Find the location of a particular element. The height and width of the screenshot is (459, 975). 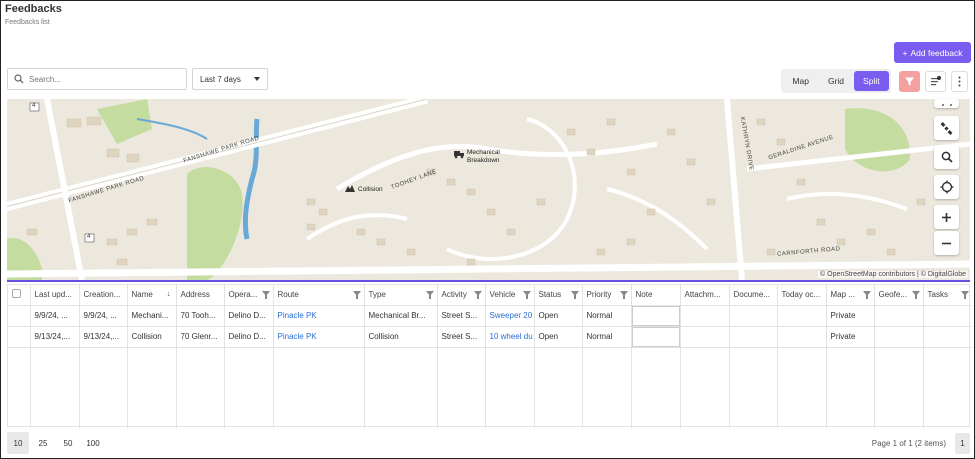

split-divider is located at coordinates (488, 281).